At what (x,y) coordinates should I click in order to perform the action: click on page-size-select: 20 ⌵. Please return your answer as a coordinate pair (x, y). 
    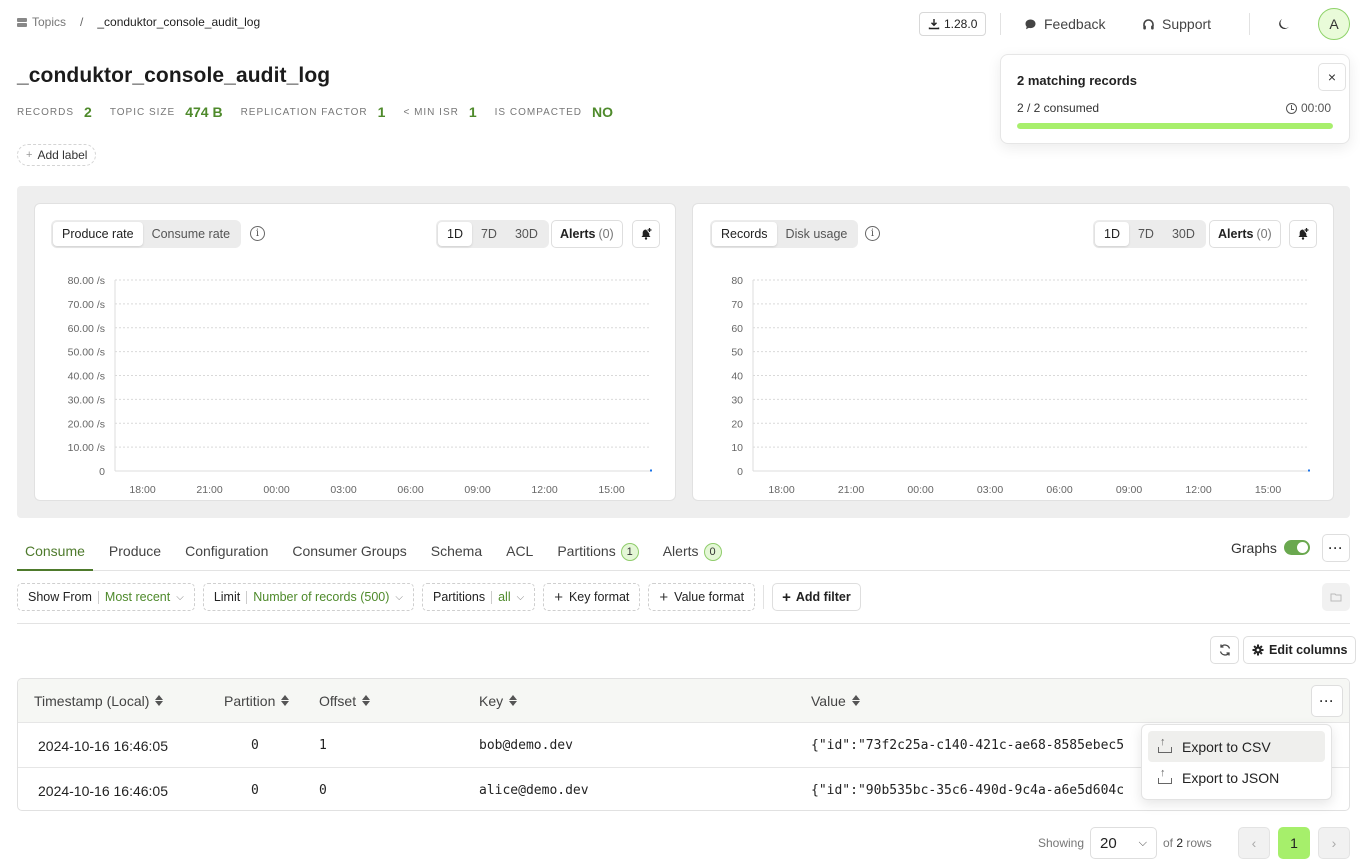
    Looking at the image, I should click on (1123, 843).